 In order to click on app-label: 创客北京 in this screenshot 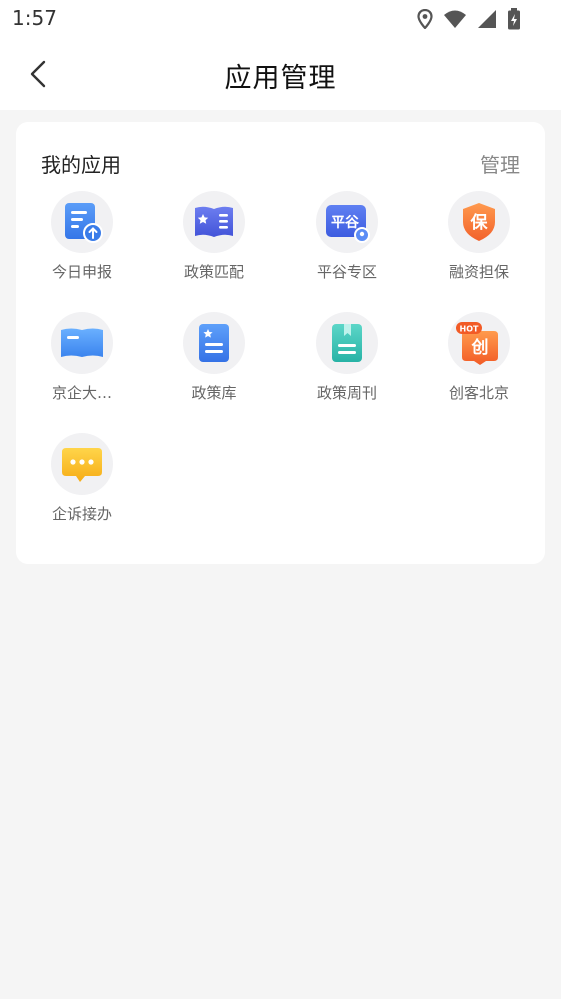, I will do `click(478, 393)`.